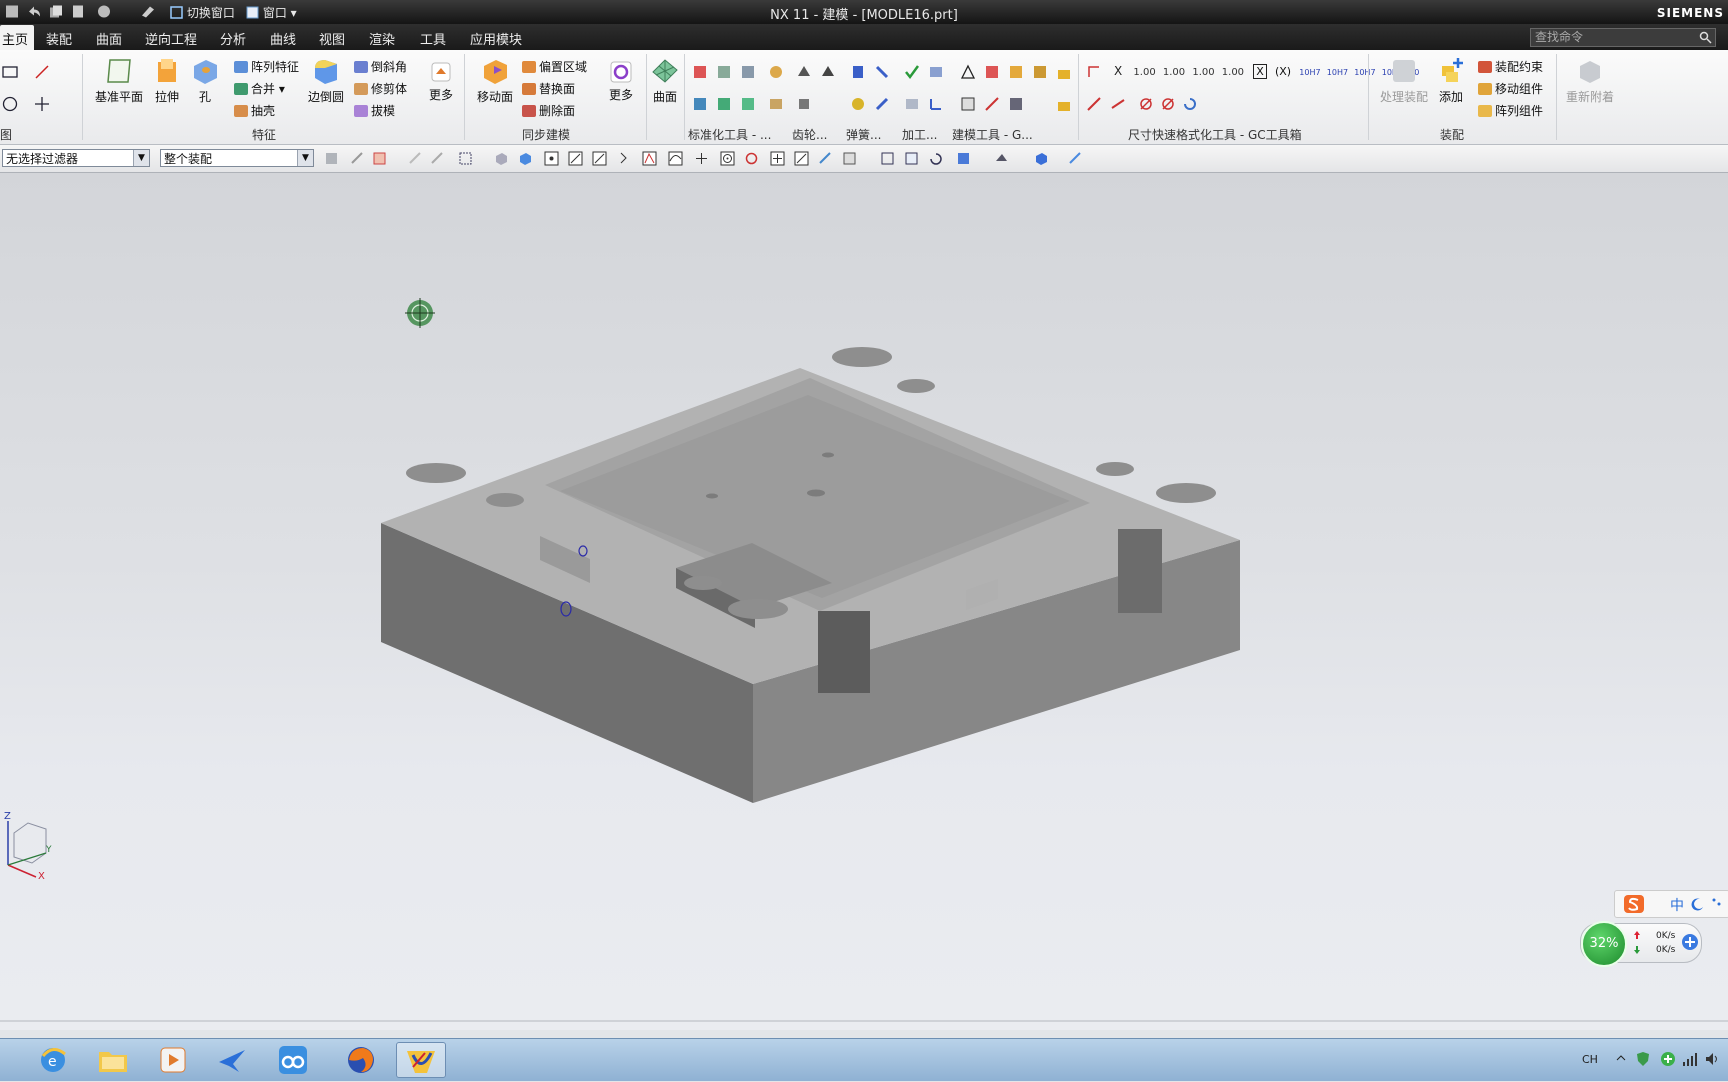 This screenshot has height=1082, width=1728. What do you see at coordinates (748, 104) in the screenshot?
I see `fastener-icon` at bounding box center [748, 104].